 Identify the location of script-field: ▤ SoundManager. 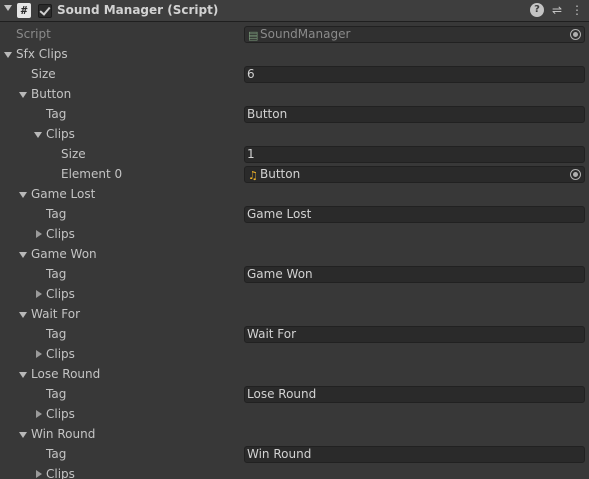
(414, 34).